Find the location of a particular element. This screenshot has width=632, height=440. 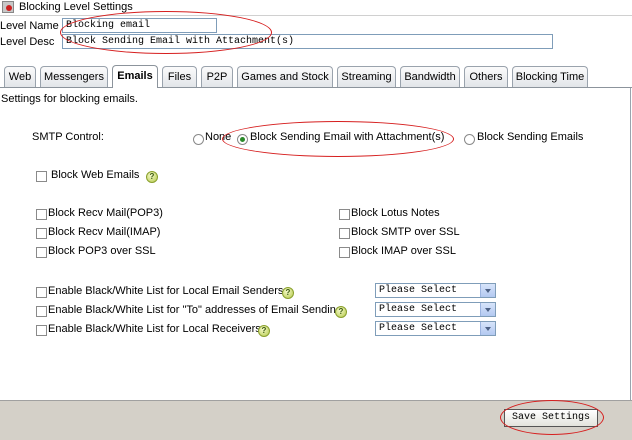

smtp-block-attachment-label: Block Sending Email with Attachment(s) is located at coordinates (347, 137).